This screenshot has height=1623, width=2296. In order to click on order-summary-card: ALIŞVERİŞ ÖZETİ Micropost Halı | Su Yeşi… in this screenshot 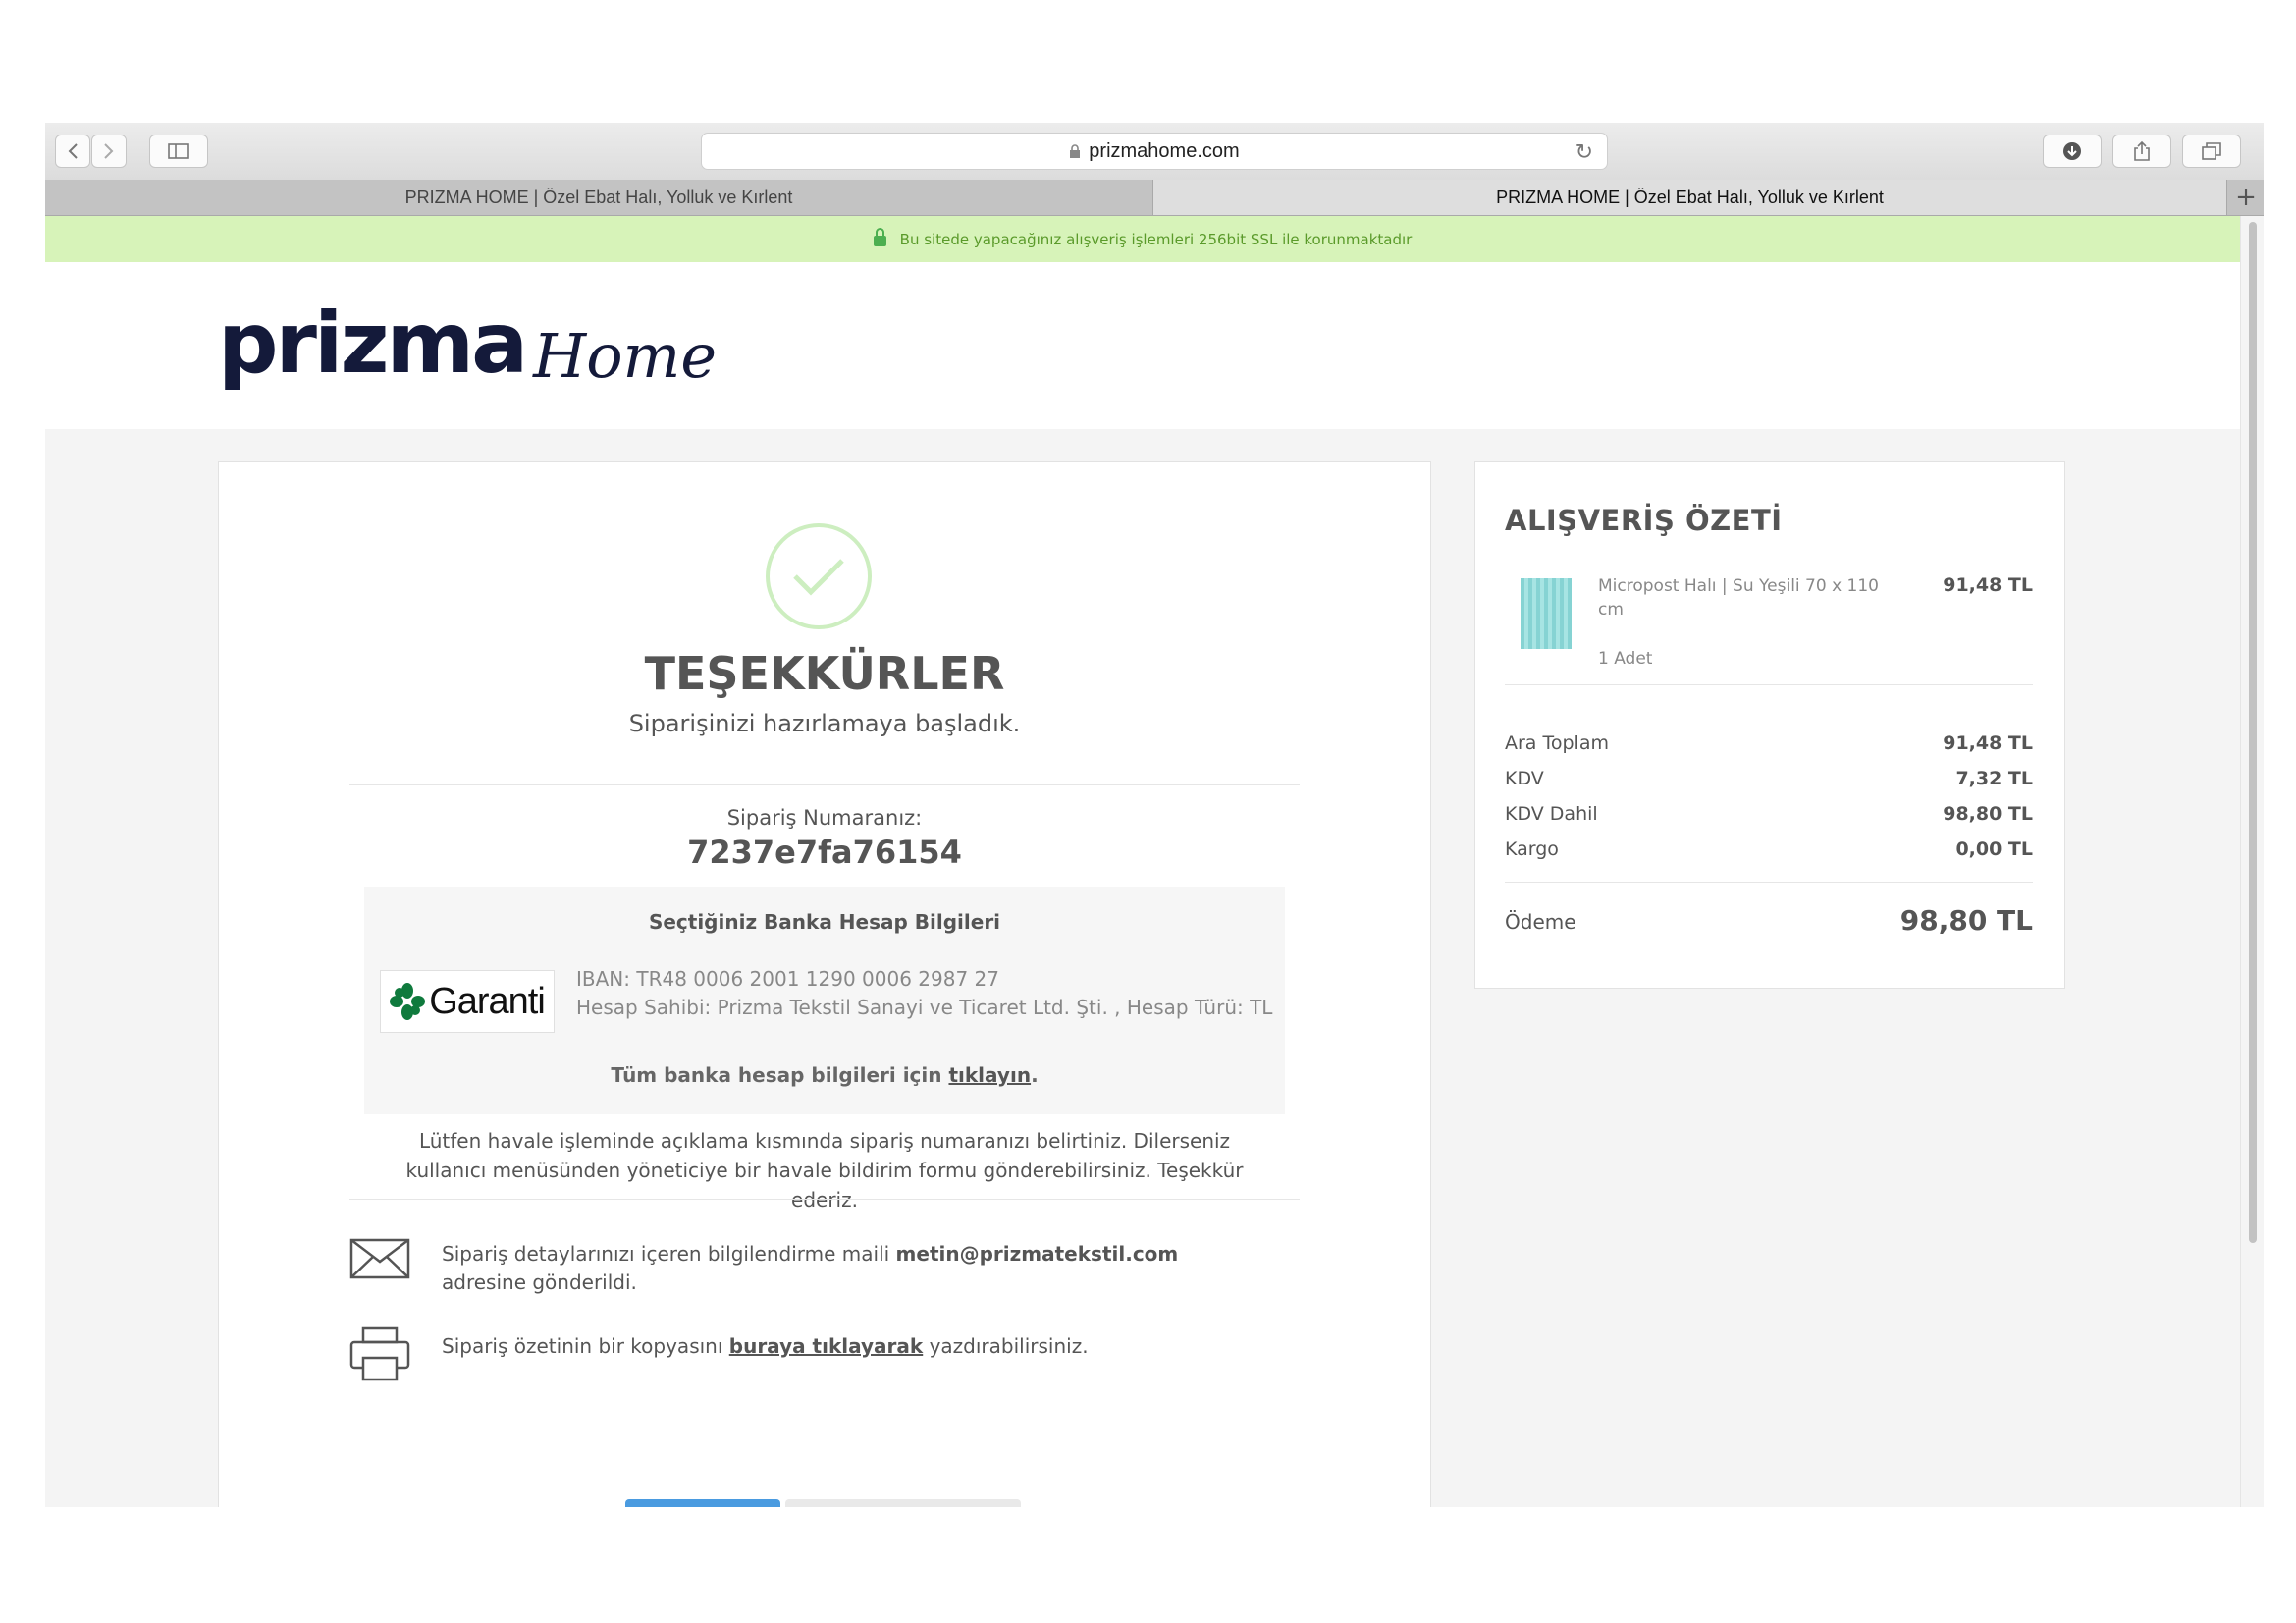, I will do `click(1769, 725)`.